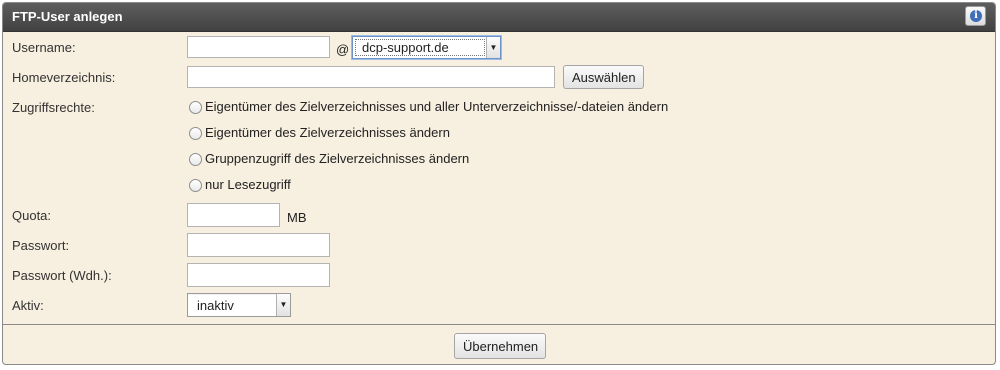 The width and height of the screenshot is (1000, 370). What do you see at coordinates (258, 245) in the screenshot?
I see `password-input` at bounding box center [258, 245].